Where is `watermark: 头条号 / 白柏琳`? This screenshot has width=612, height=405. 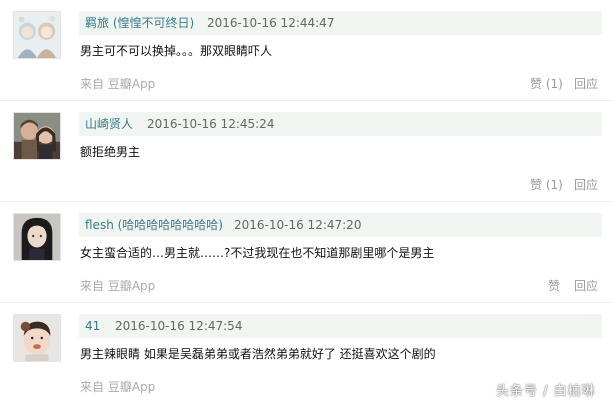 watermark: 头条号 / 白柏琳 is located at coordinates (546, 391).